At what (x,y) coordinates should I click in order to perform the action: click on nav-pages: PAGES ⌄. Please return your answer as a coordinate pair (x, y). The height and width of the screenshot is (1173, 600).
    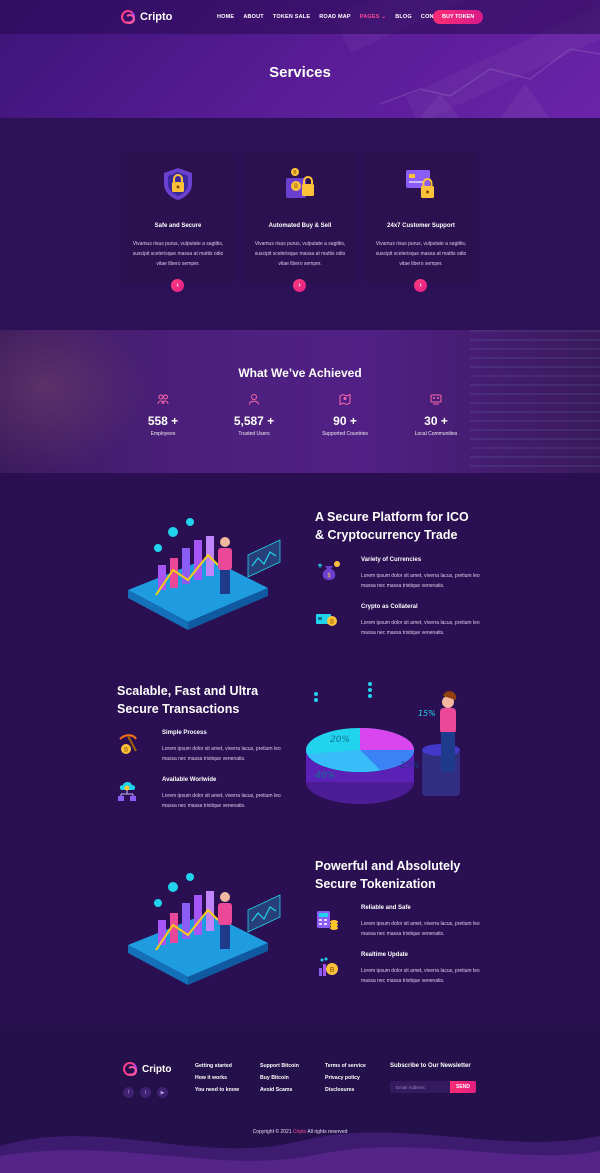
    Looking at the image, I should click on (373, 17).